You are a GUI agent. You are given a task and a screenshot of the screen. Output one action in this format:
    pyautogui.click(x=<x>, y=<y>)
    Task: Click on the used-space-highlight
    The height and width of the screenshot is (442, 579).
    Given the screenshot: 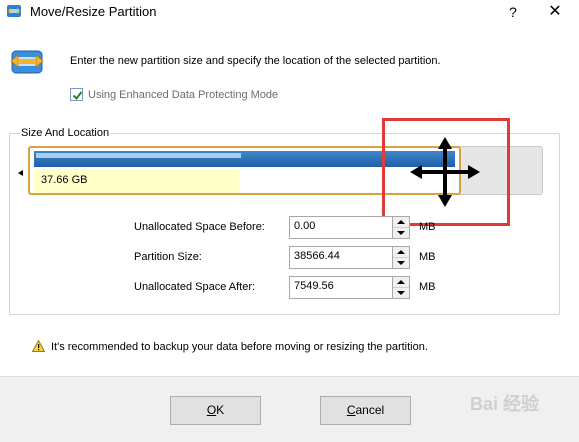 What is the action you would take?
    pyautogui.click(x=138, y=155)
    